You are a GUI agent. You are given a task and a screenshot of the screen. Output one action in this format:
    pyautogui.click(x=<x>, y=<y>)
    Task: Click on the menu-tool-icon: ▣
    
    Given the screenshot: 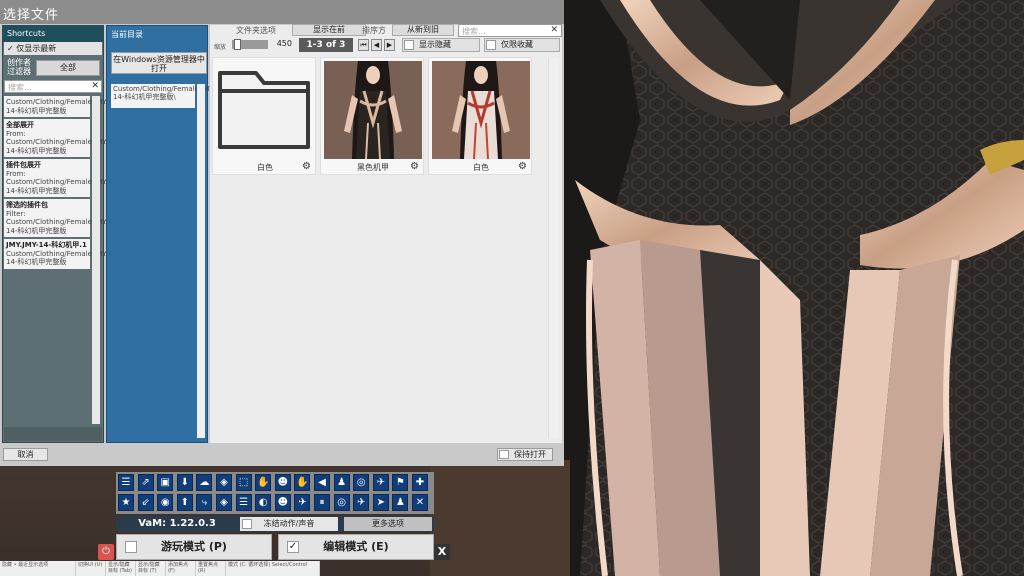 What is the action you would take?
    pyautogui.click(x=165, y=482)
    